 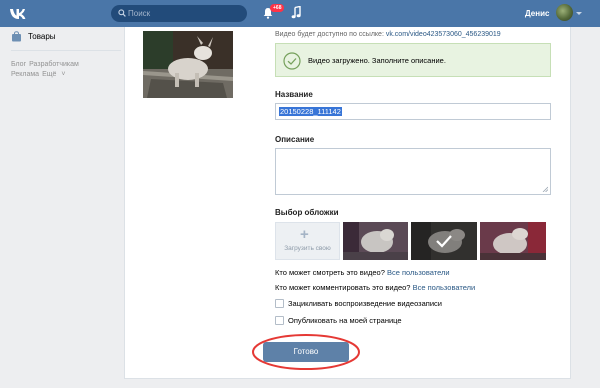 What do you see at coordinates (365, 303) in the screenshot?
I see `loop-label: Зацикливать воспроизведение видеозаписи` at bounding box center [365, 303].